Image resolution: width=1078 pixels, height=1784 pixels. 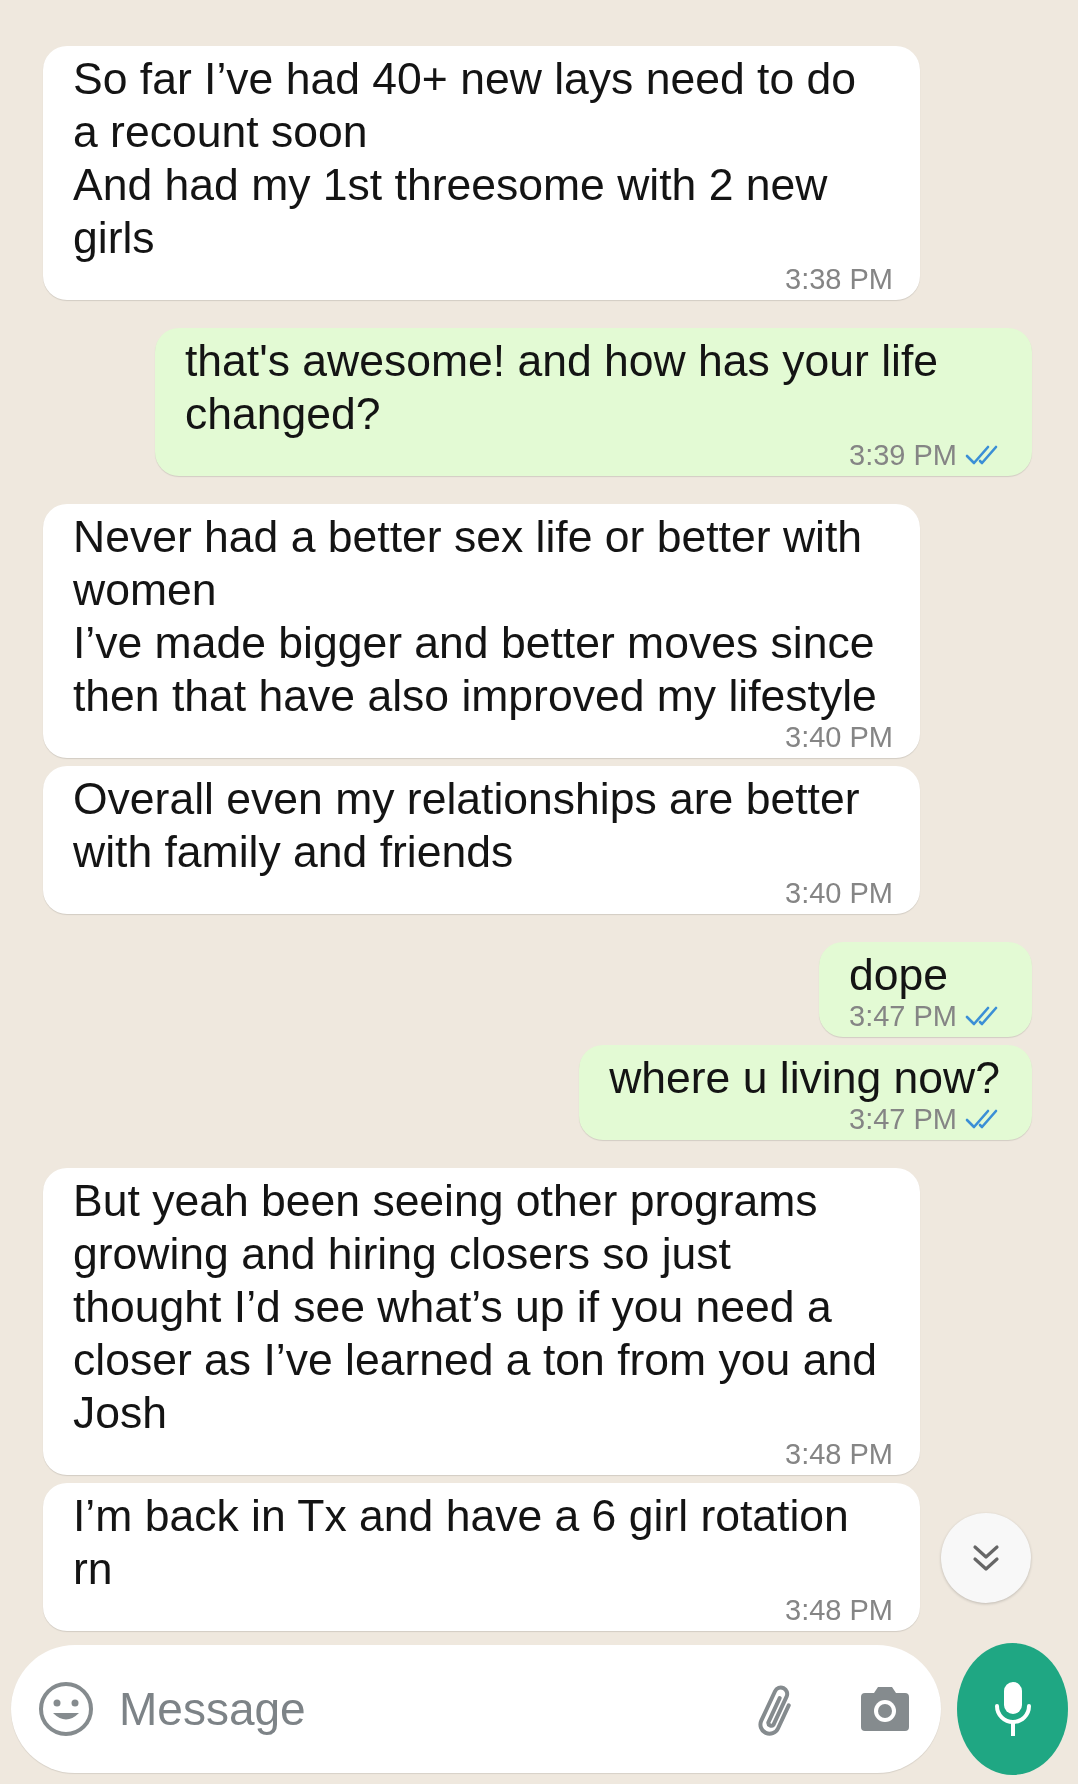 I want to click on message-text: So far I’ve had 40+ new lays need to do a recount soon And had my 1st threesome with 2 new girls, so click(x=465, y=158).